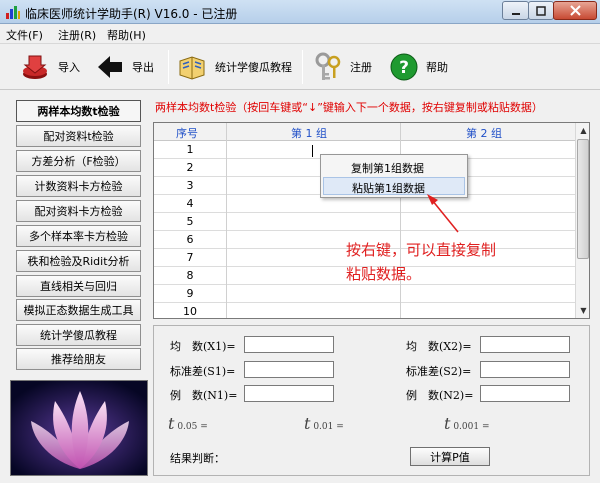 The height and width of the screenshot is (483, 600). I want to click on nav-anova: 方差分析（F检验）, so click(78, 161).